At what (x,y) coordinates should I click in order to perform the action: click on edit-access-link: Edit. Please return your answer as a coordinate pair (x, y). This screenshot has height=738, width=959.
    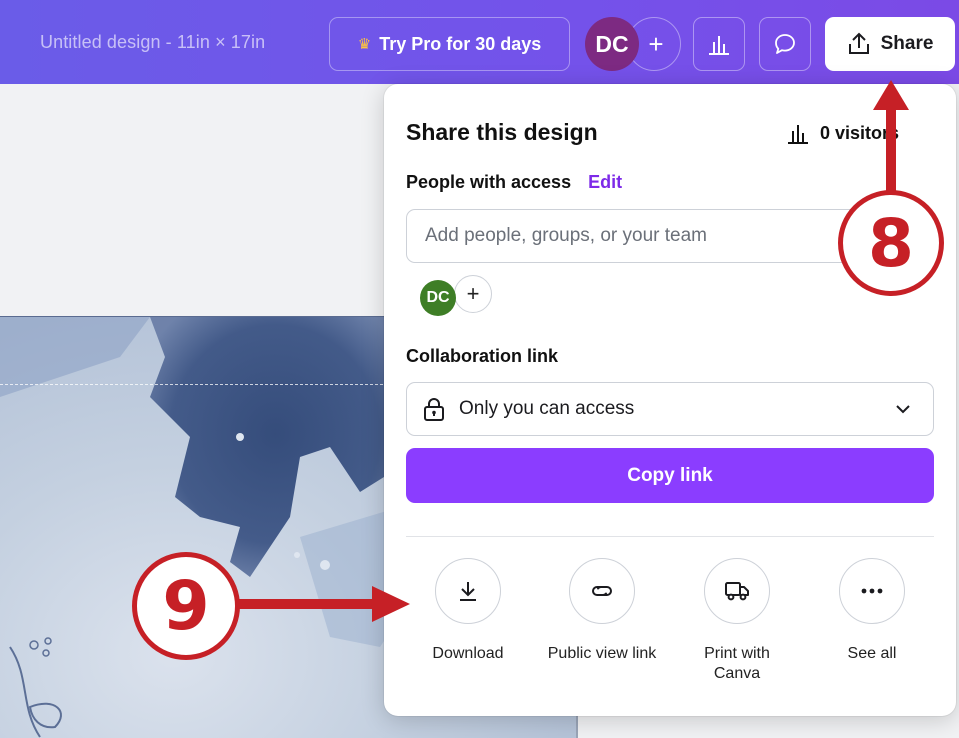
    Looking at the image, I should click on (605, 182).